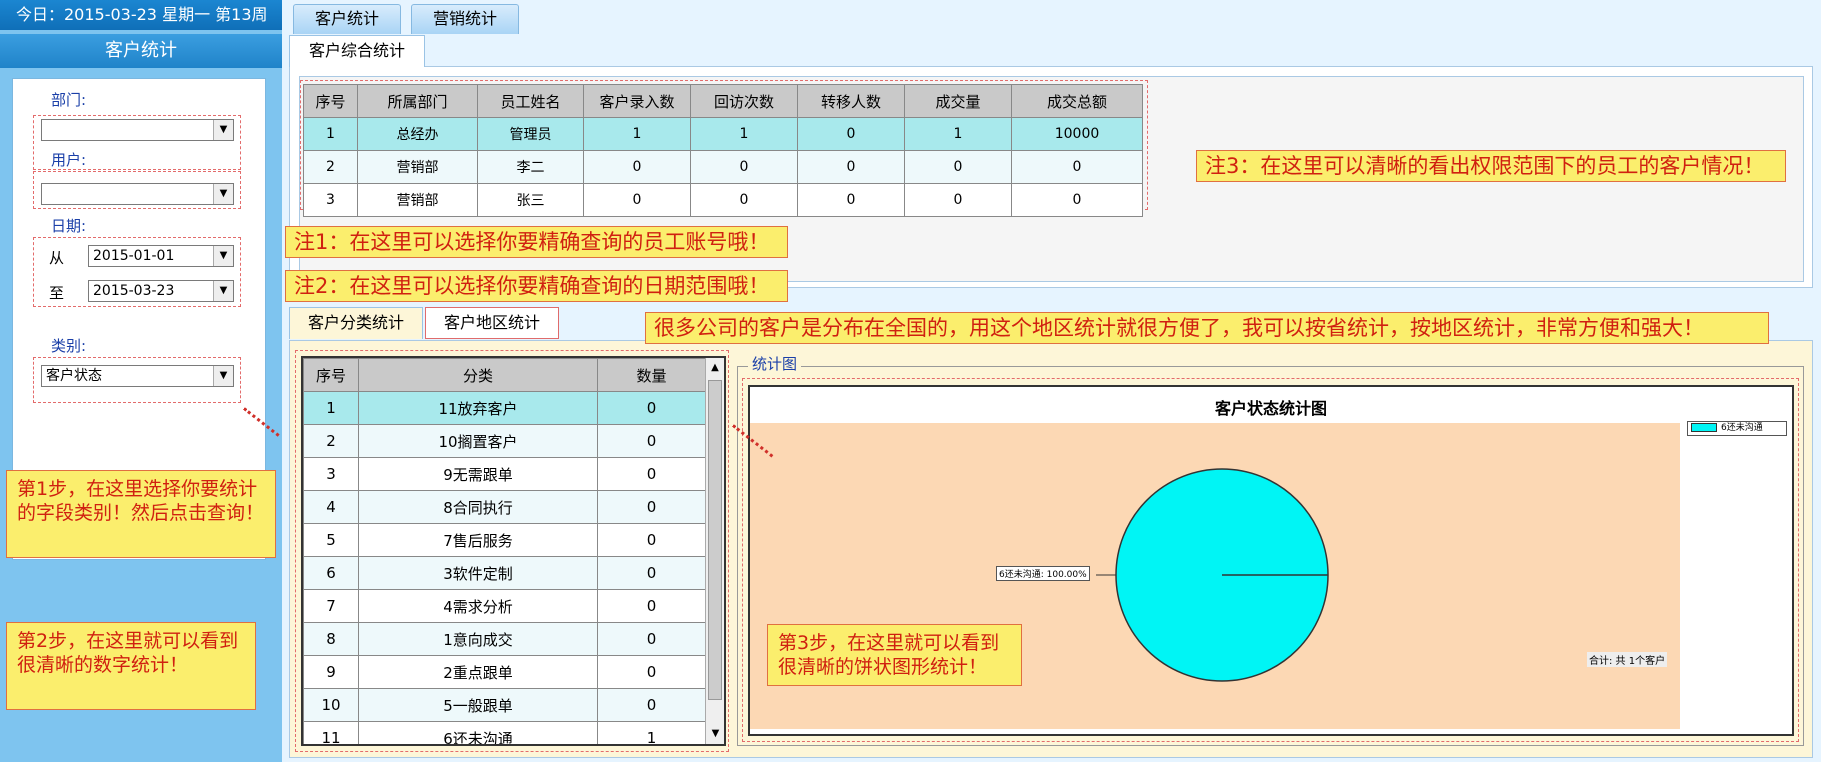  What do you see at coordinates (504, 408) in the screenshot?
I see `table-row: 1 11放弃客户 0` at bounding box center [504, 408].